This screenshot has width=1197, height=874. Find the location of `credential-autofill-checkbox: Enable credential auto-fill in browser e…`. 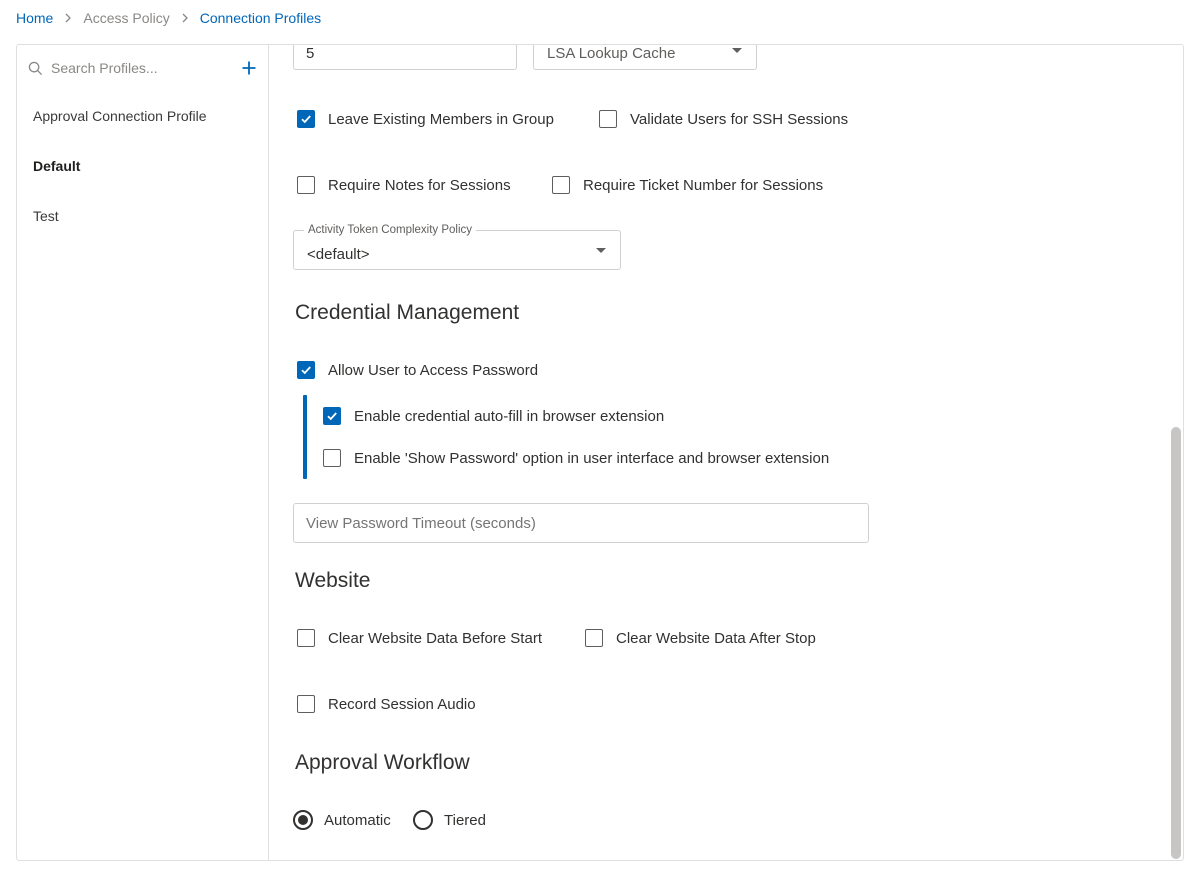

credential-autofill-checkbox: Enable credential auto-fill in browser e… is located at coordinates (493, 416).